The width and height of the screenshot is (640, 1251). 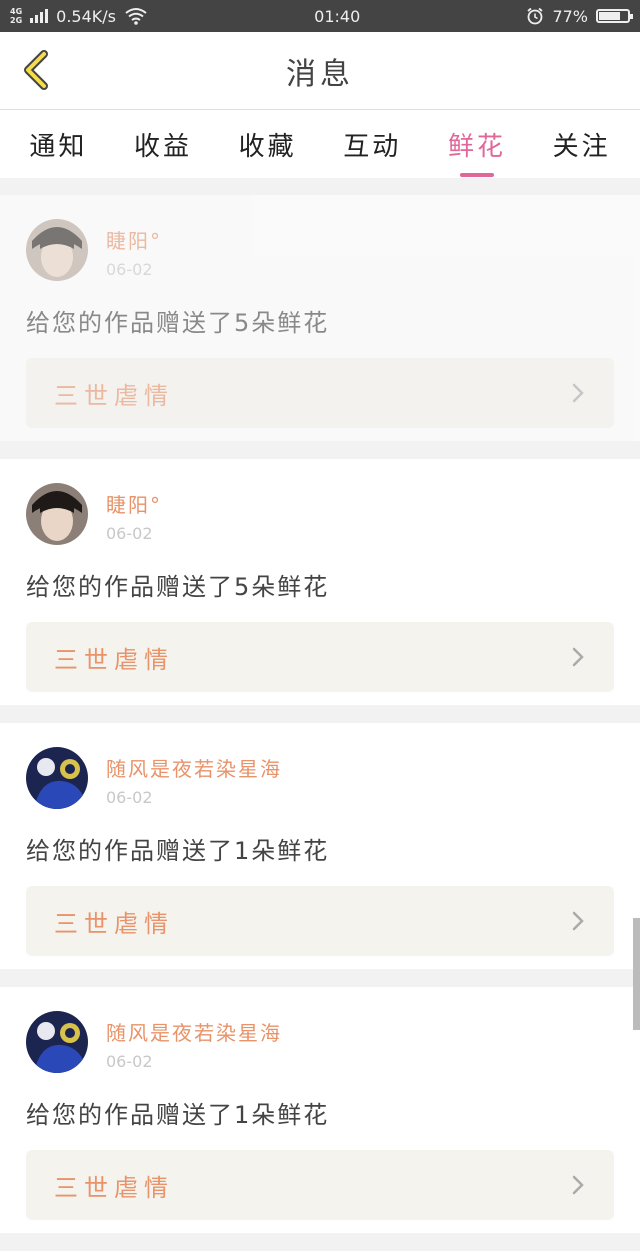 I want to click on app-header: 消息, so click(x=320, y=71).